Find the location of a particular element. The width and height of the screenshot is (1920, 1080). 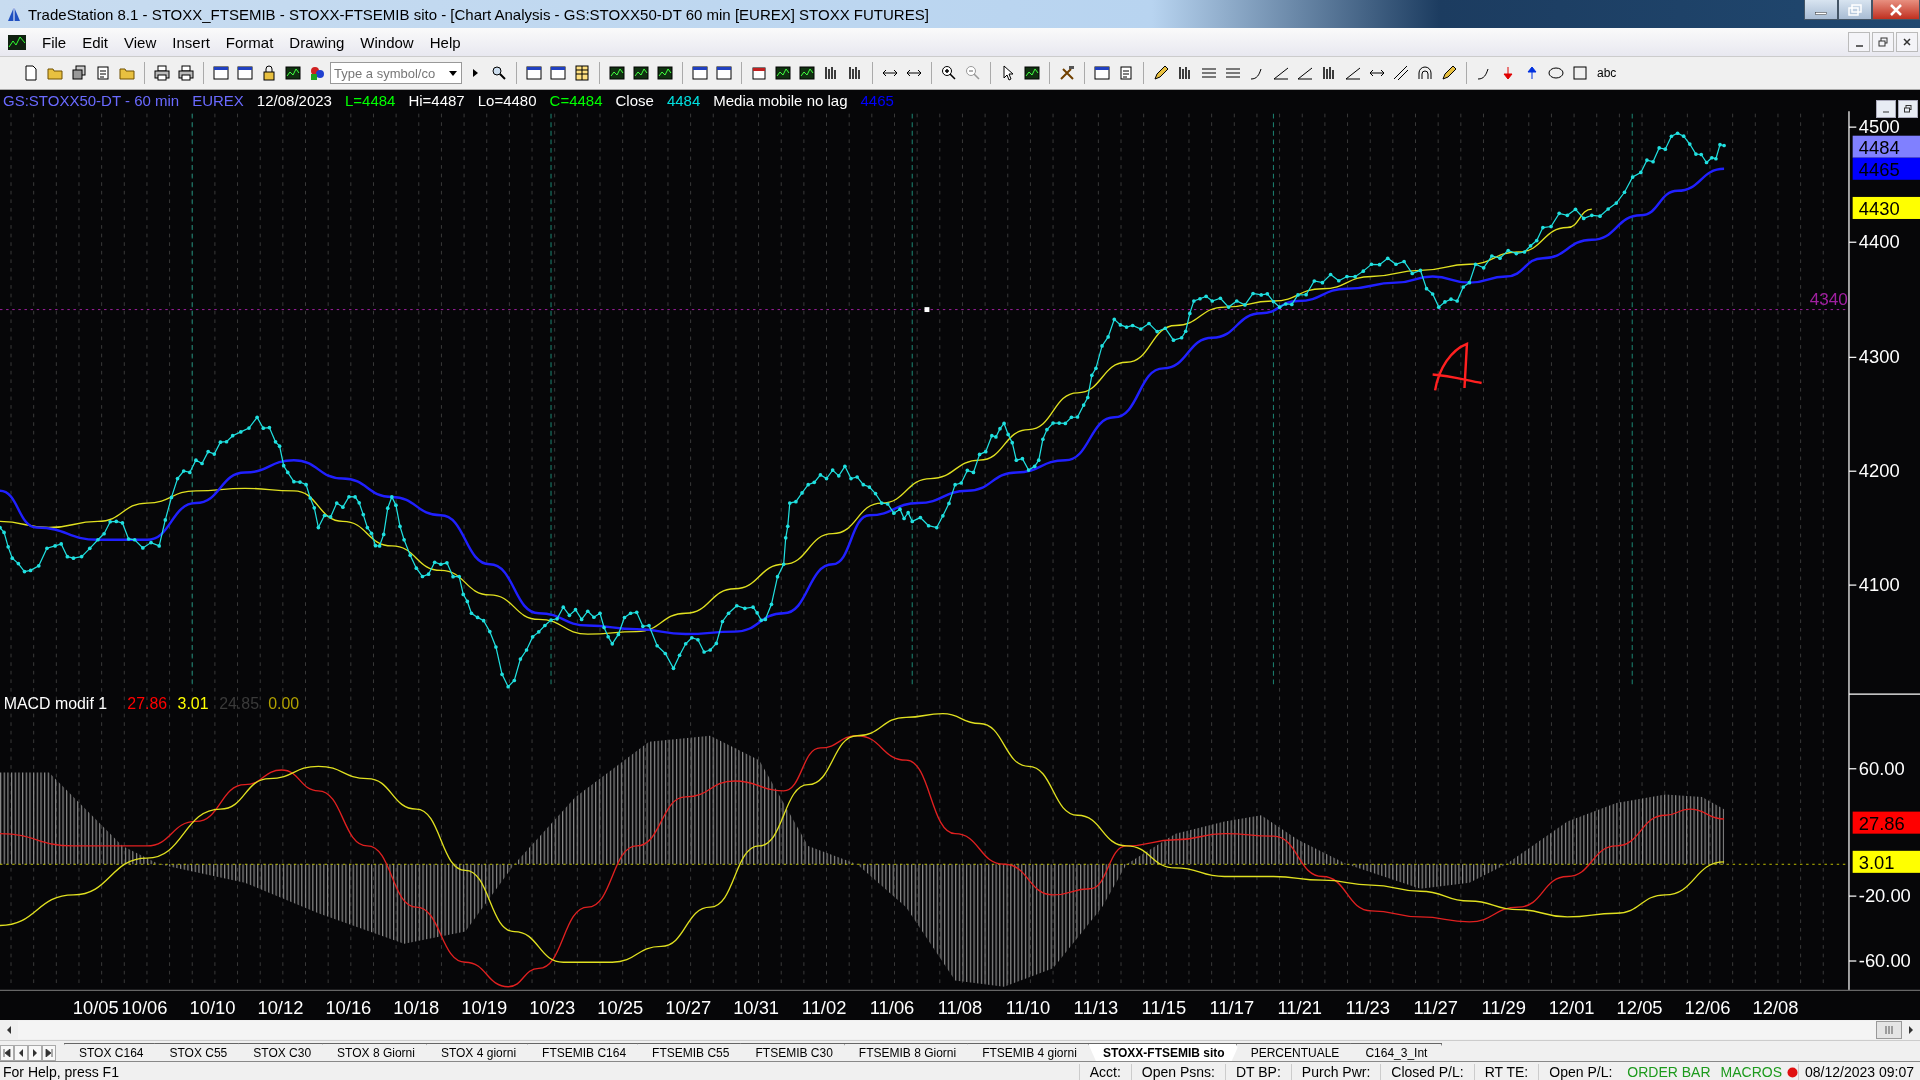

date-label: 12/06 is located at coordinates (1707, 1007).